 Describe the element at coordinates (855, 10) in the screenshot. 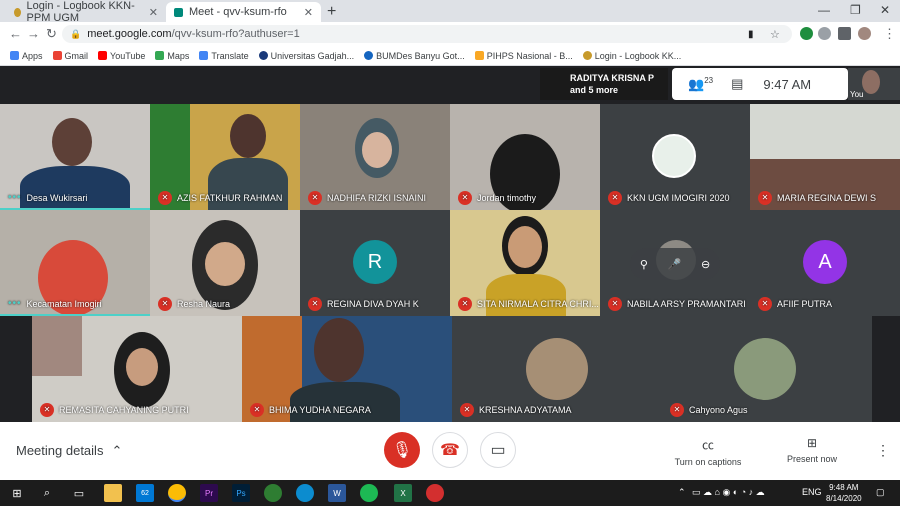

I see `restore-icon: ❐` at that location.